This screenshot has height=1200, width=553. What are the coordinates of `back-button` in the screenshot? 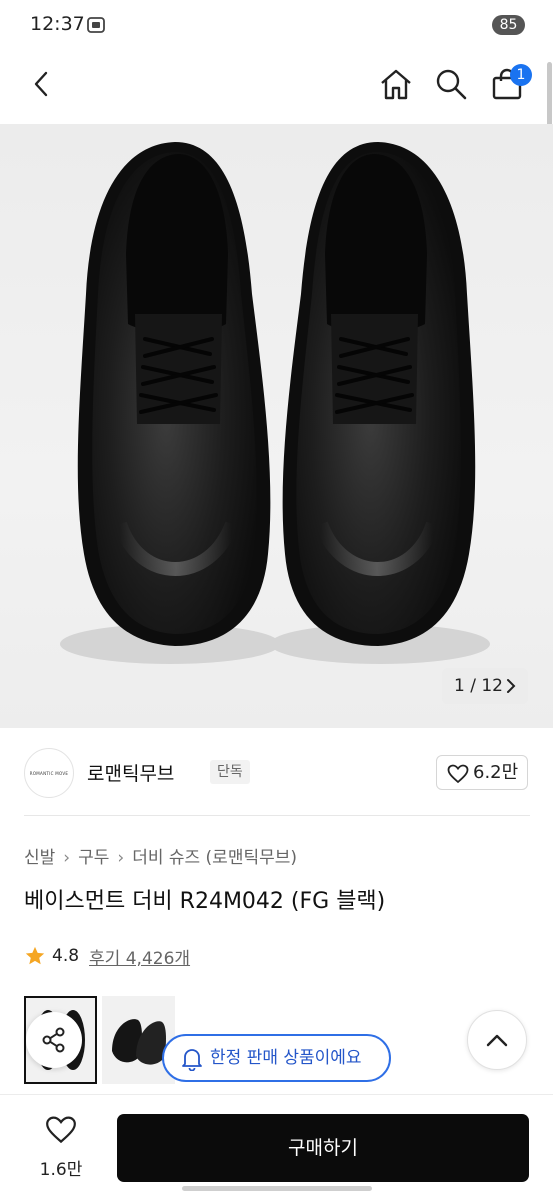 It's located at (42, 84).